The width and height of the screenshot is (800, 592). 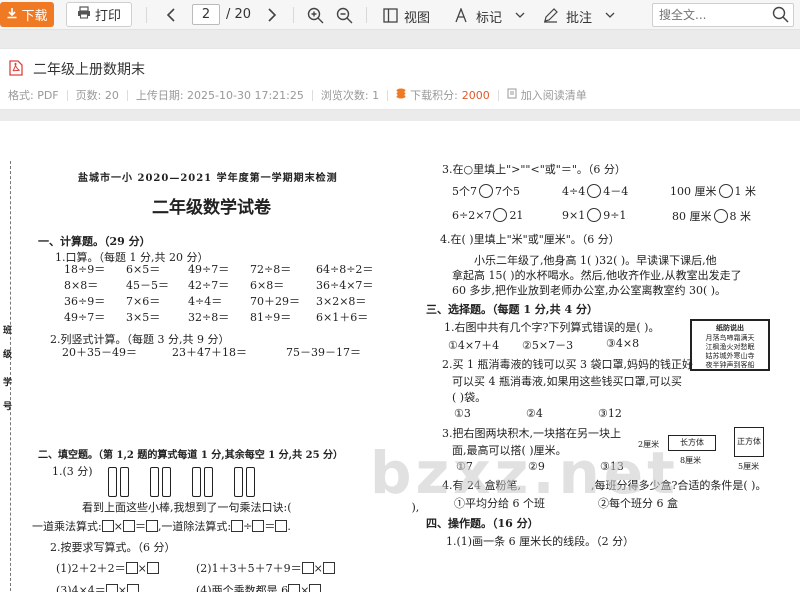 What do you see at coordinates (595, 191) in the screenshot?
I see `compare-item: 4÷4 4－4` at bounding box center [595, 191].